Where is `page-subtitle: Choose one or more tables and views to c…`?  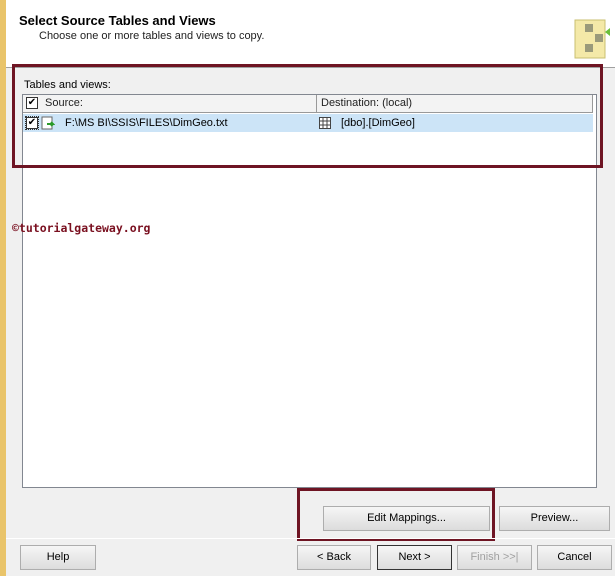 page-subtitle: Choose one or more tables and views to c… is located at coordinates (152, 36).